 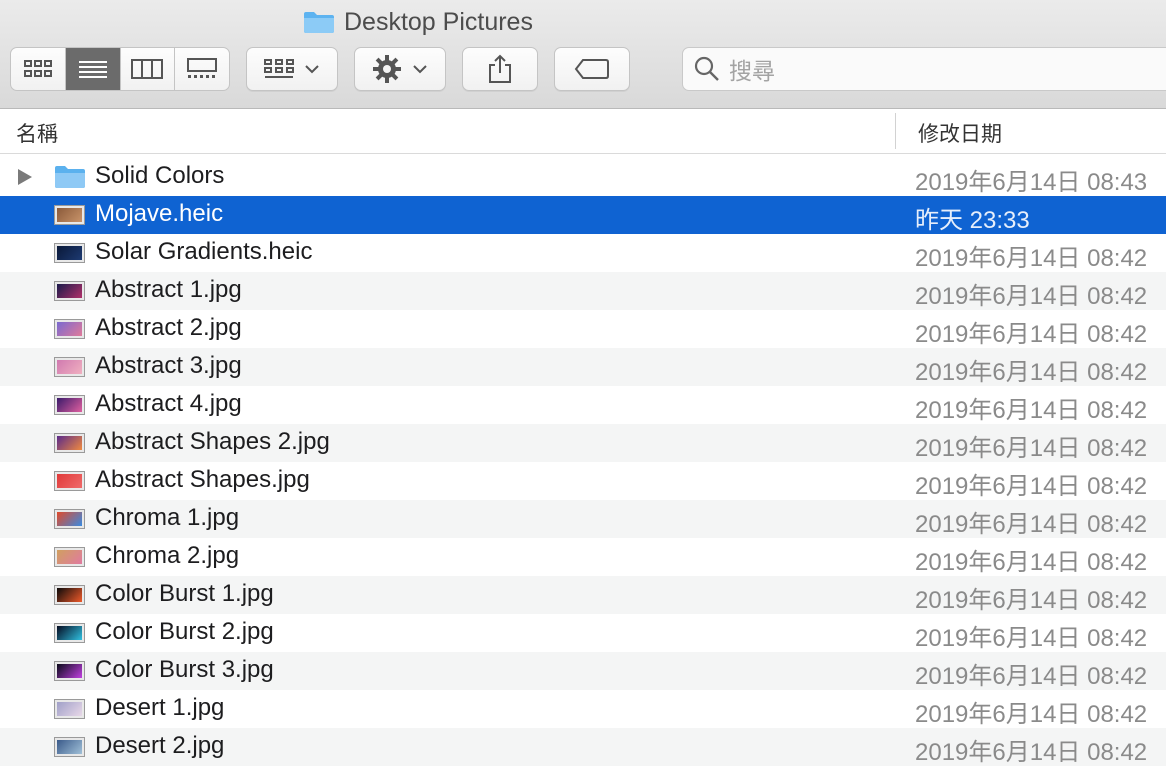 I want to click on file-name: Mojave.heic, so click(x=159, y=213).